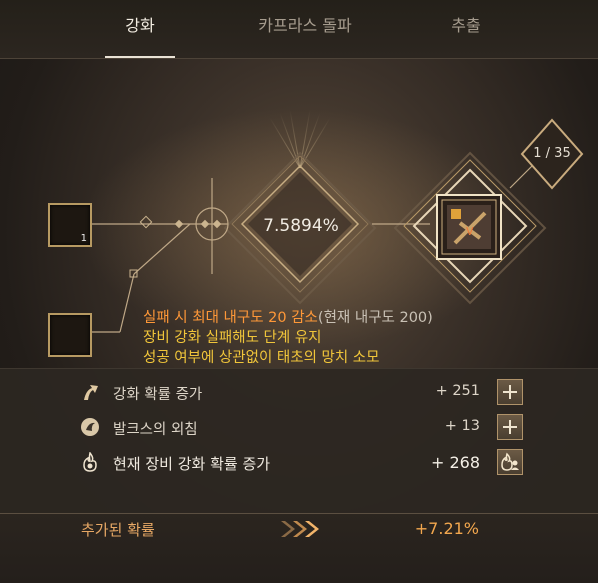 This screenshot has width=598, height=583. I want to click on material-quantity: 1, so click(83, 238).